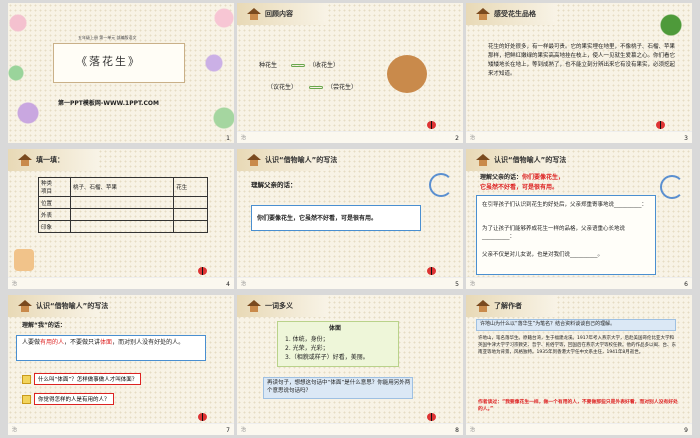  Describe the element at coordinates (190, 187) in the screenshot. I see `table-head-peanut: 花生` at that location.